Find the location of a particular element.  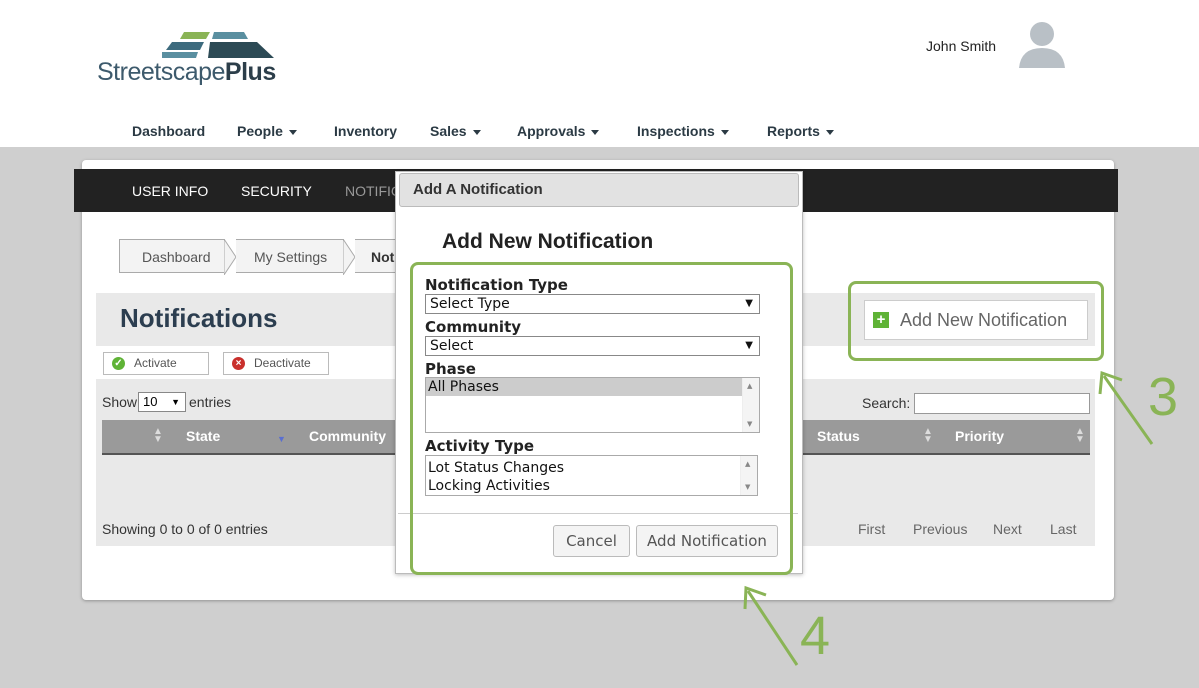

breadcrumb-notifications: Not is located at coordinates (376, 256).